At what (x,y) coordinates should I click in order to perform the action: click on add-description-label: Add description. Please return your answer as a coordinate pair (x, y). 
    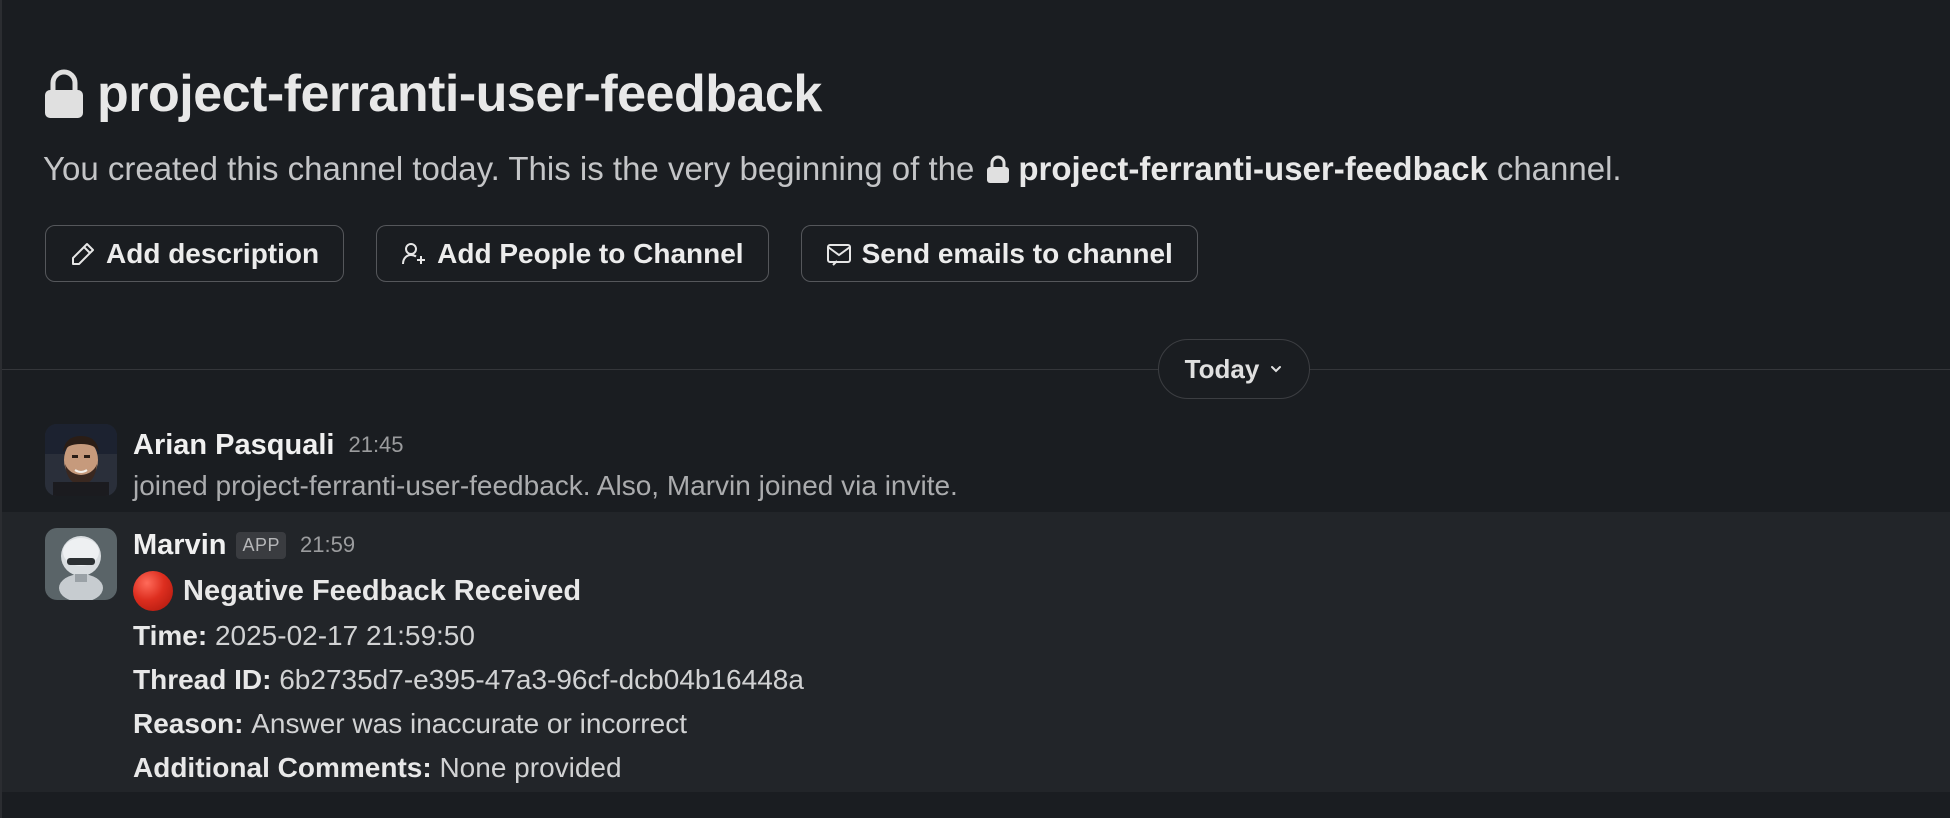
    Looking at the image, I should click on (213, 253).